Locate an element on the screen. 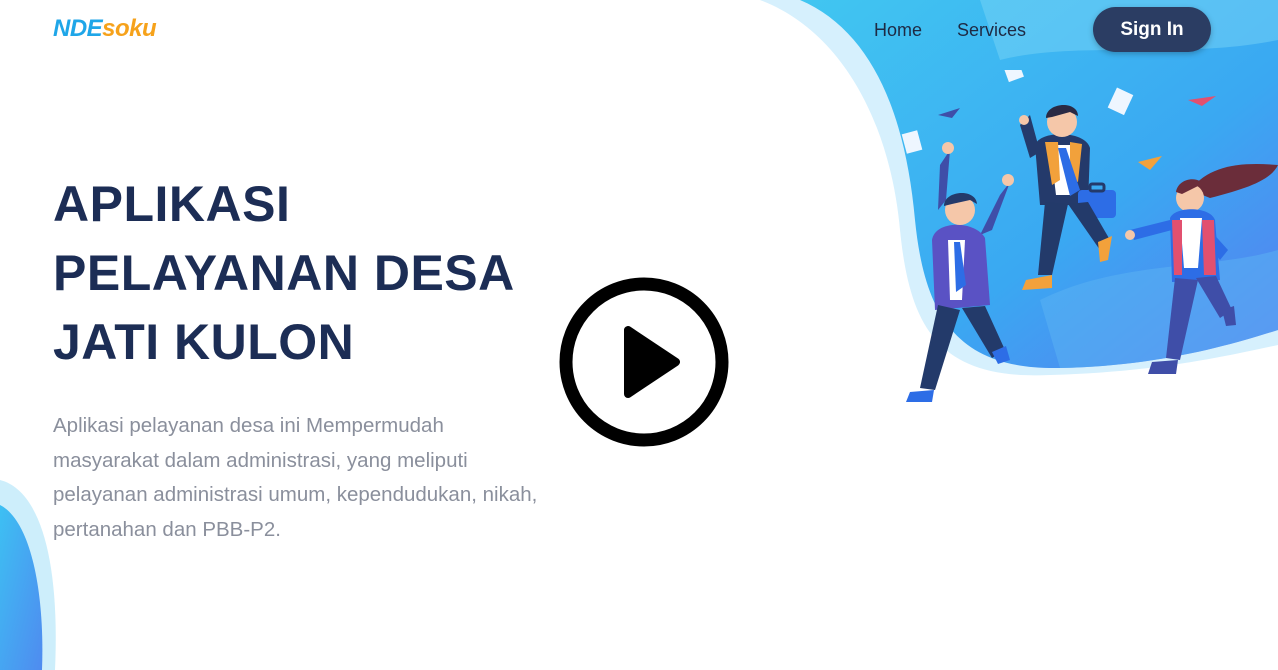 This screenshot has height=670, width=1278. navbar: NDEsoku Home Services Sign In is located at coordinates (639, 30).